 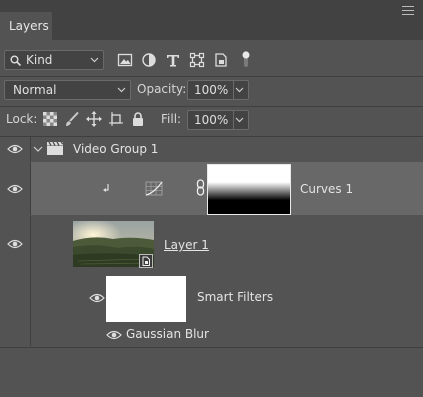 I want to click on clipping-mask-arrow-icon, so click(x=106, y=188).